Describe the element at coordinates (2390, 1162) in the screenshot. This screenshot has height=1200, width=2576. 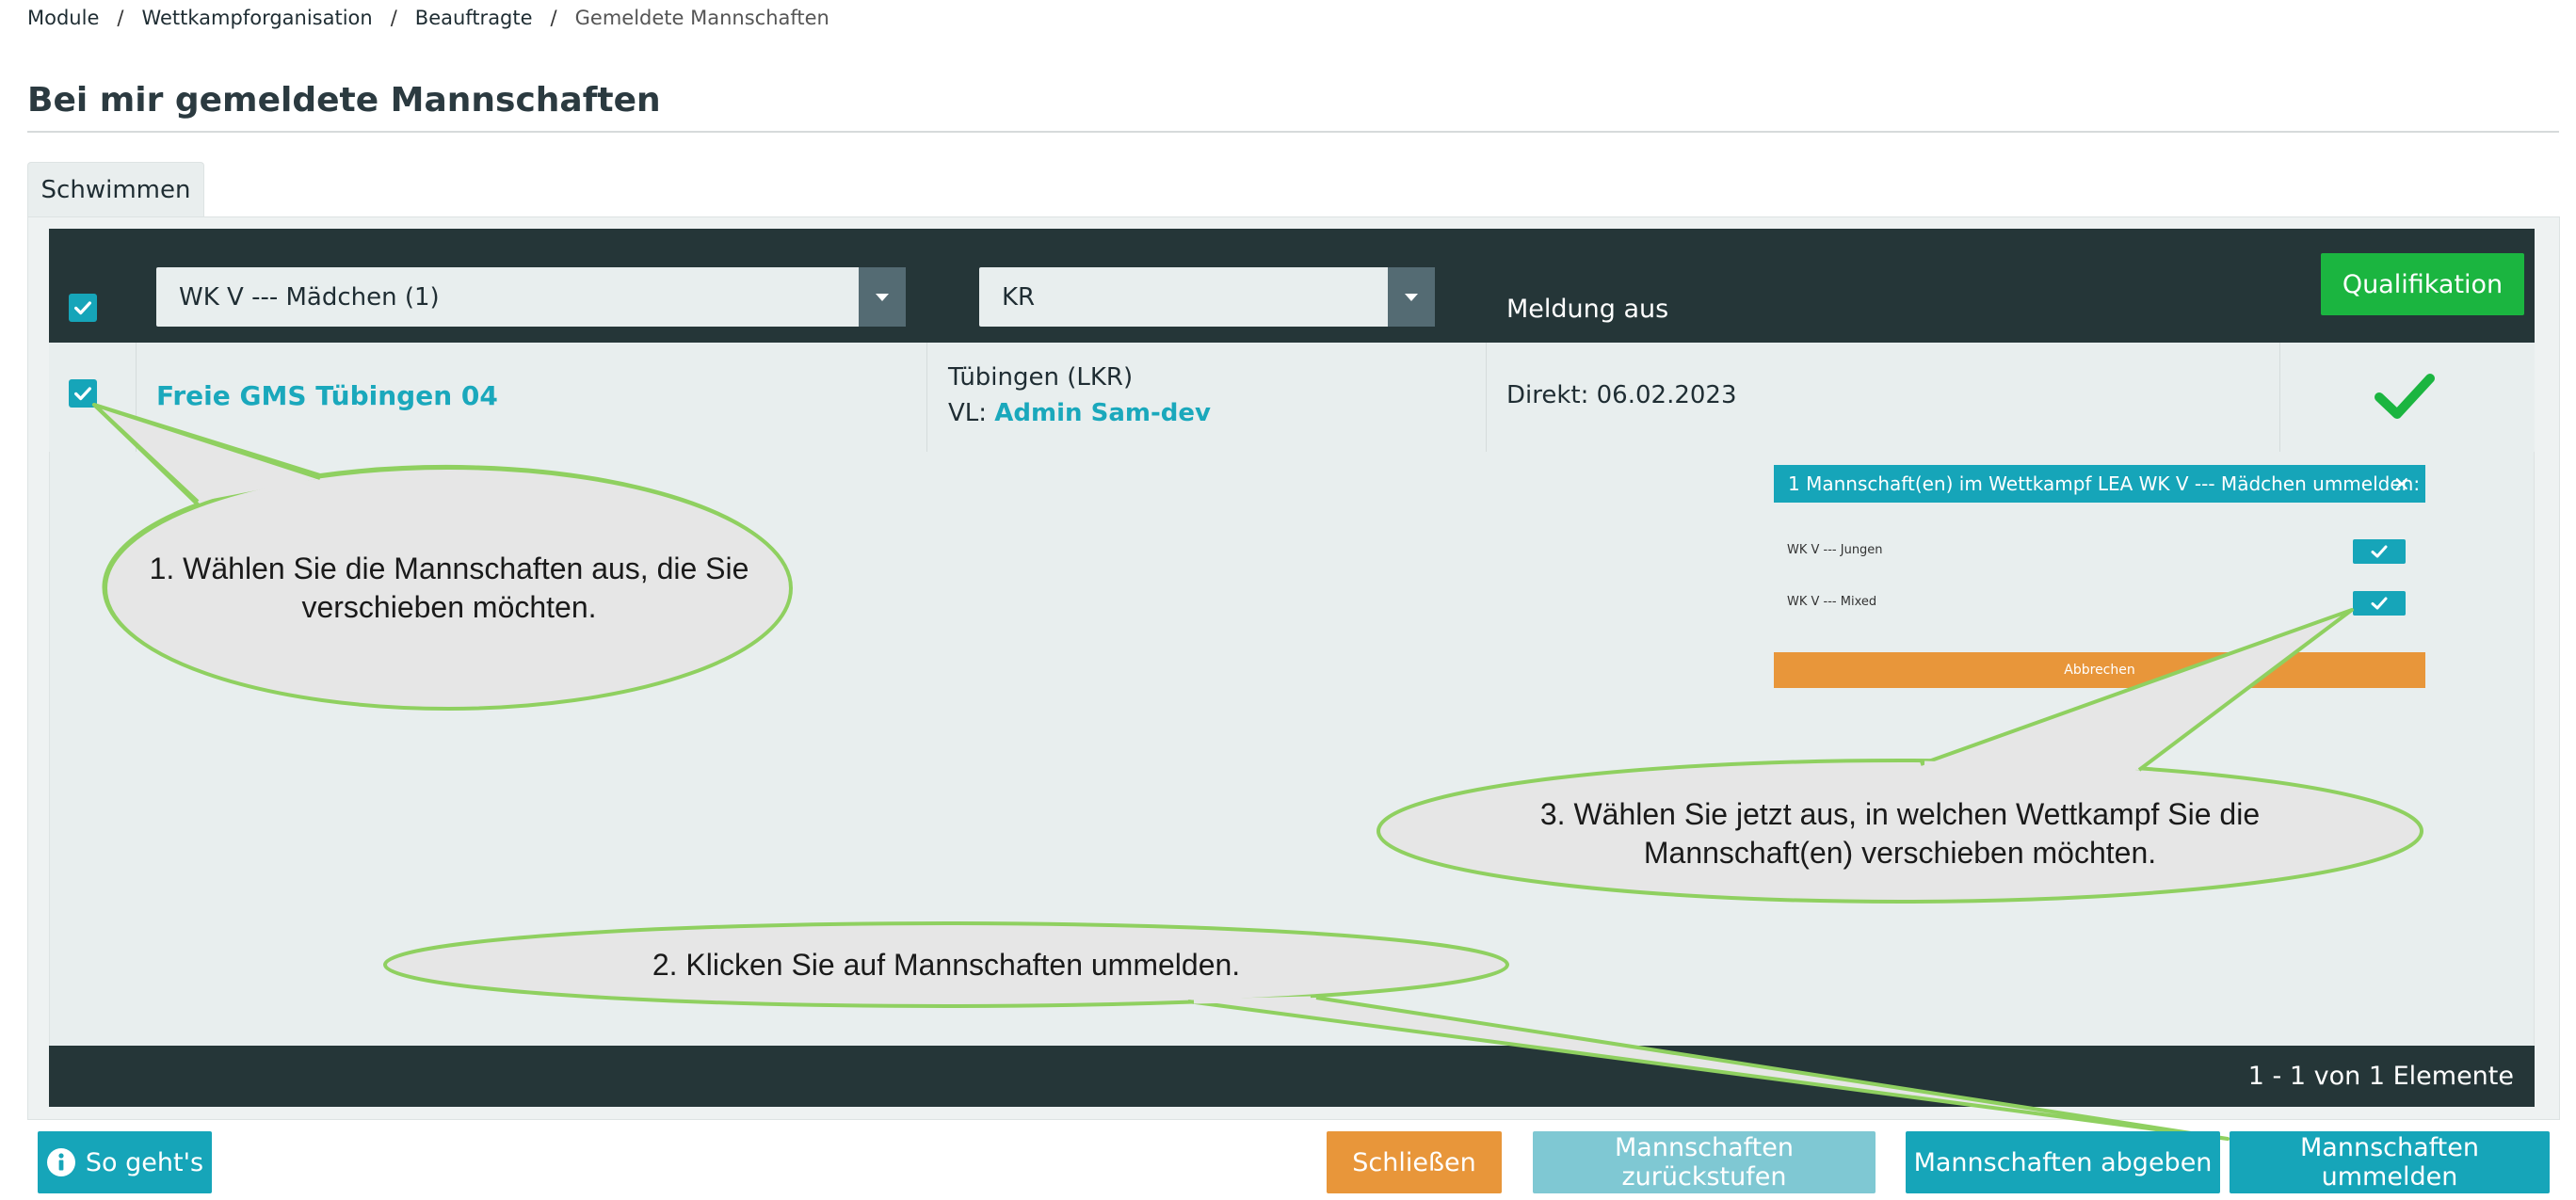
I see `reassign-teams-button: Mannschaften ummelden` at that location.